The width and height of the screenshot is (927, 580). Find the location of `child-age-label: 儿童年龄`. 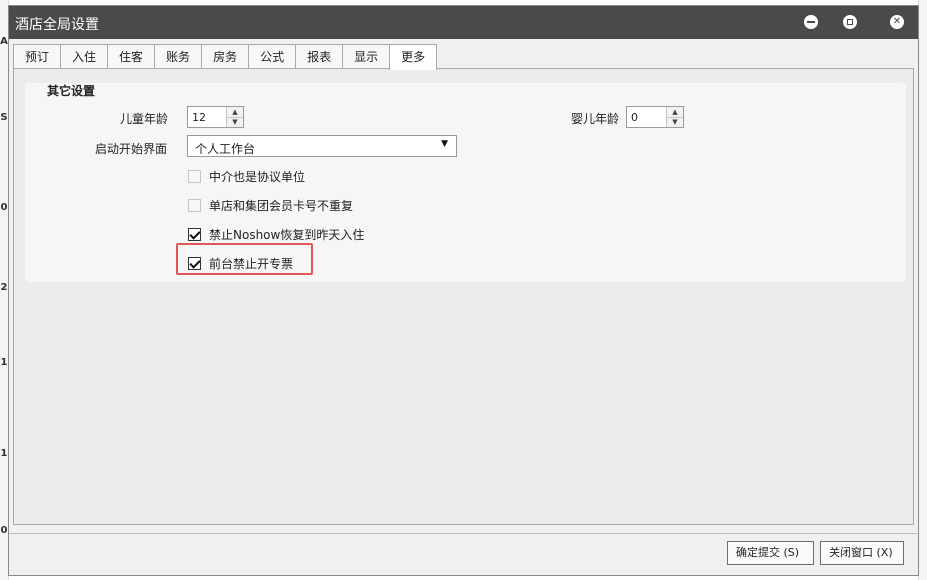

child-age-label: 儿童年龄 is located at coordinates (144, 119).